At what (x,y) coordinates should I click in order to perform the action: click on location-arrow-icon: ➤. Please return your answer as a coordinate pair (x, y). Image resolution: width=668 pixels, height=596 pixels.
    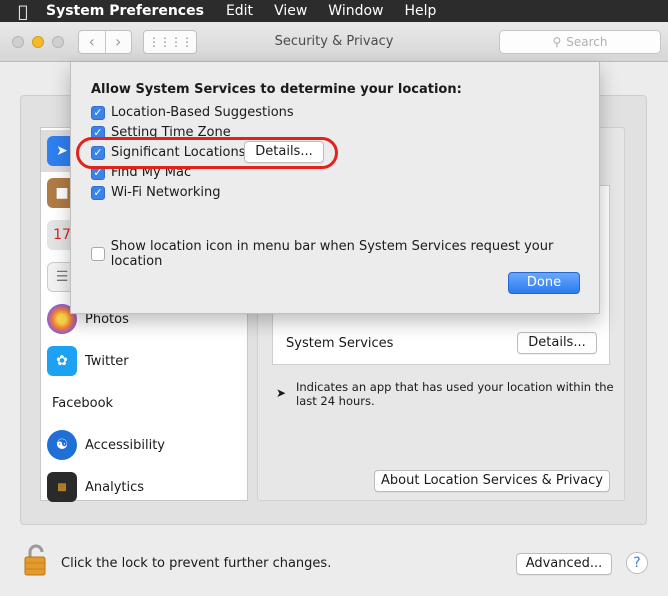
    Looking at the image, I should click on (281, 393).